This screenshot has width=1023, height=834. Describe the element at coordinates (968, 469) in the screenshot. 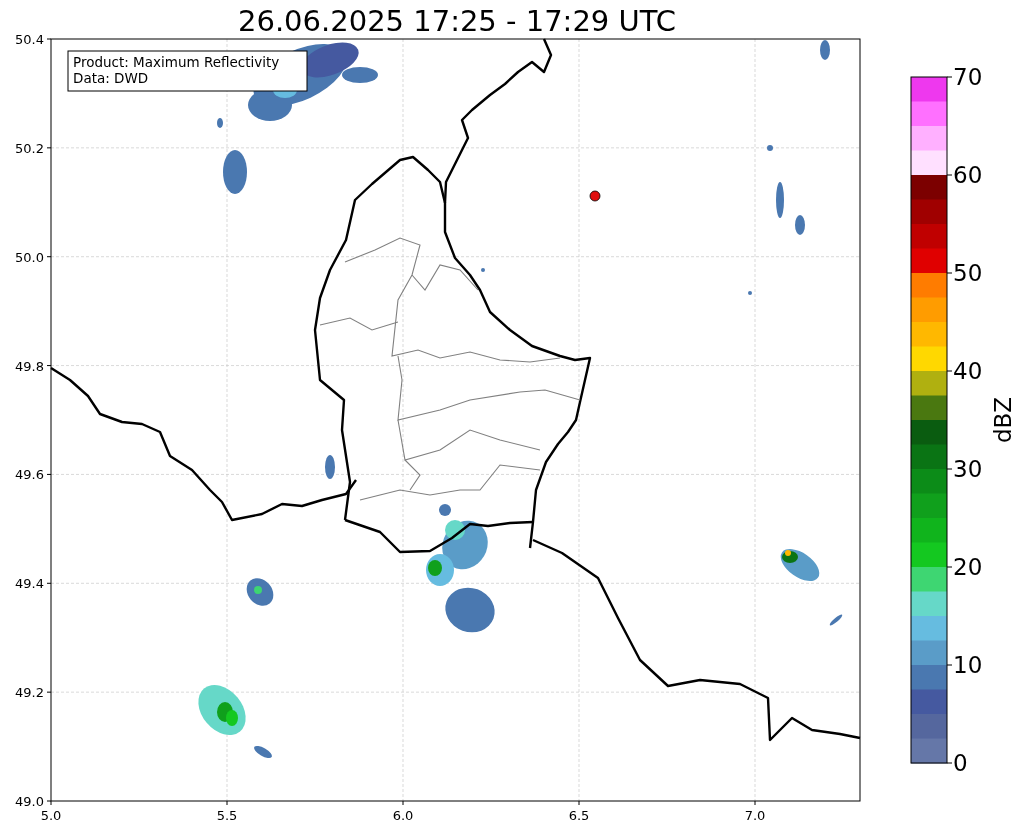

I see `colorbar-tick-label: 30` at that location.